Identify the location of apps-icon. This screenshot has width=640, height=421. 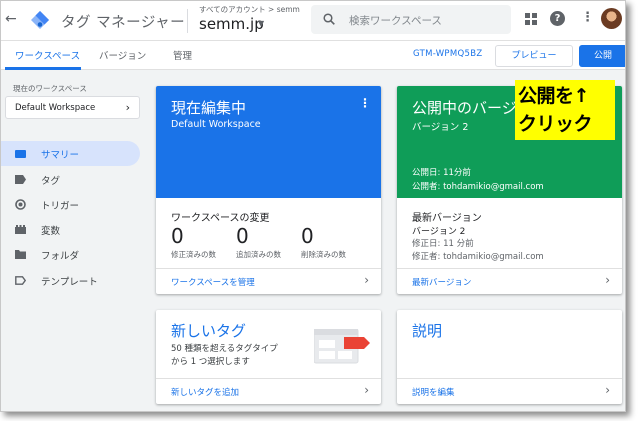
(531, 19).